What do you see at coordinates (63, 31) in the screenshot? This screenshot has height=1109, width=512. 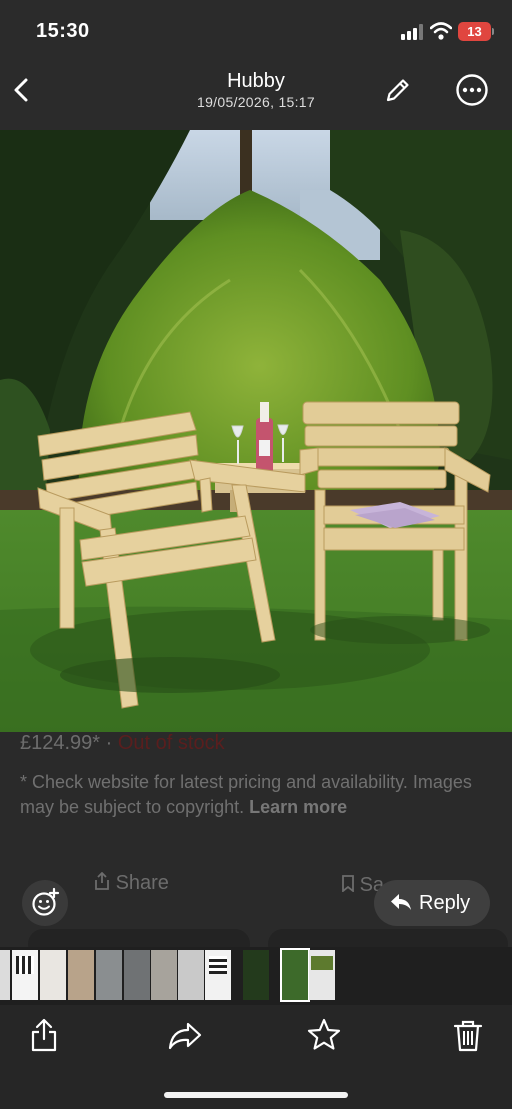 I see `status-time: 15:30` at bounding box center [63, 31].